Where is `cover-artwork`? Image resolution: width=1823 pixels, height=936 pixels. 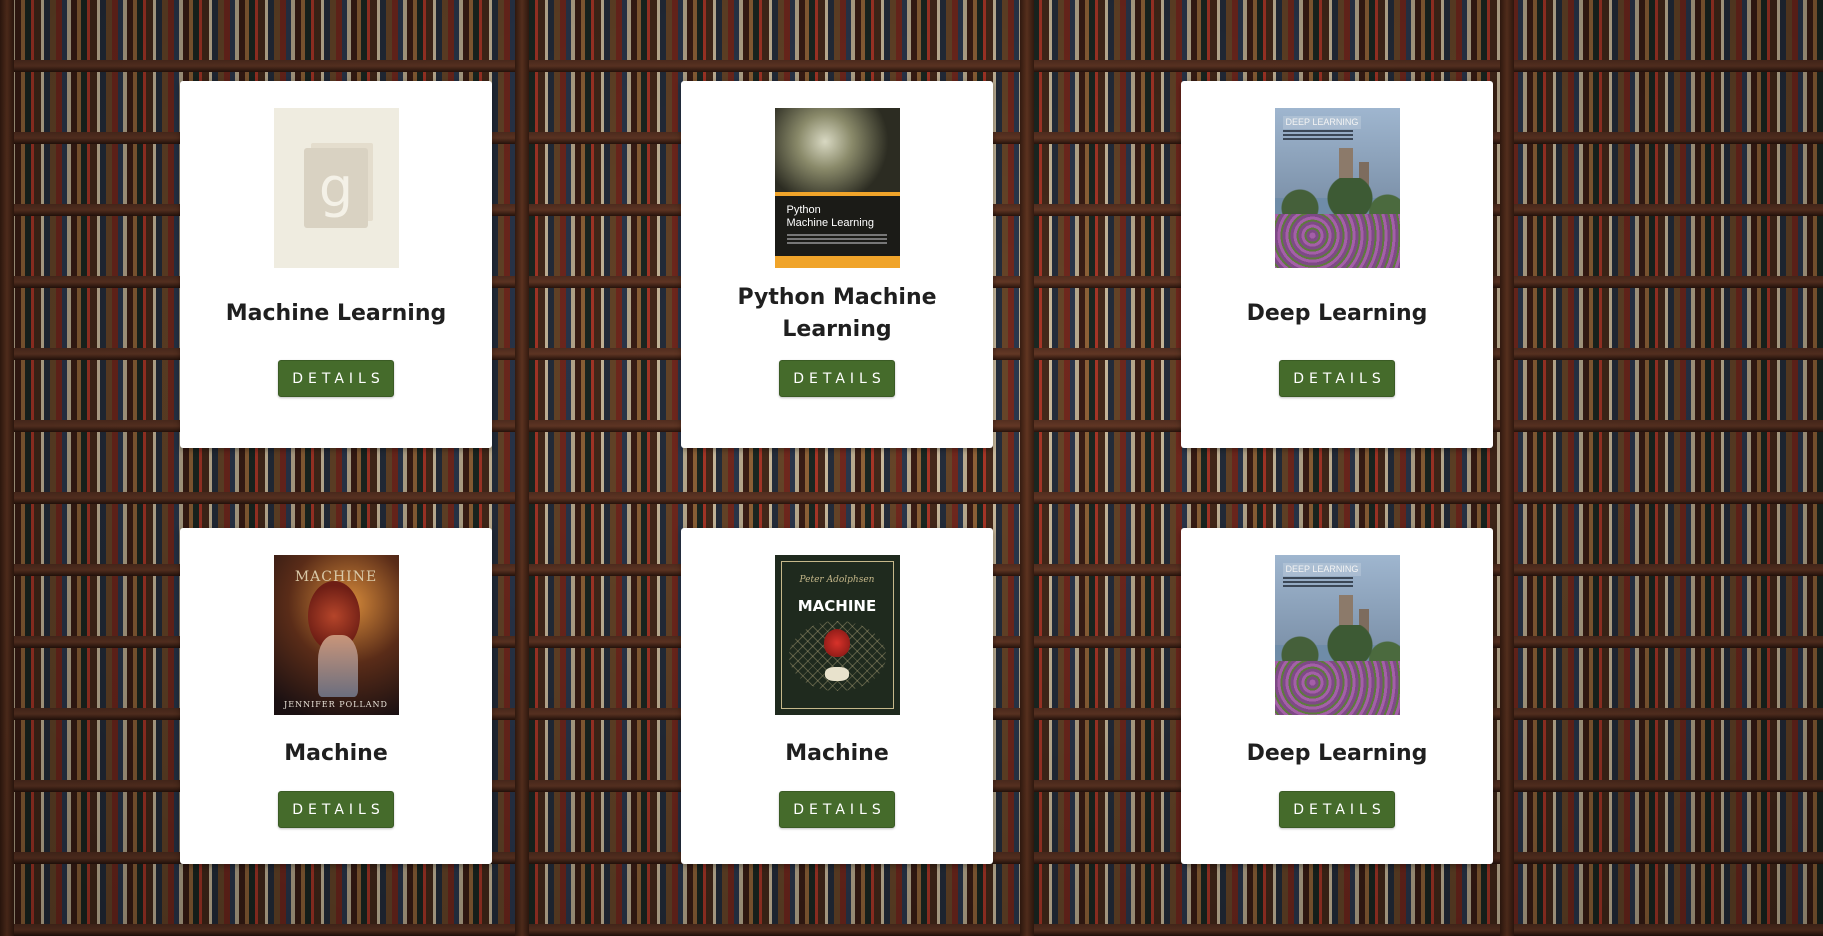 cover-artwork is located at coordinates (837, 150).